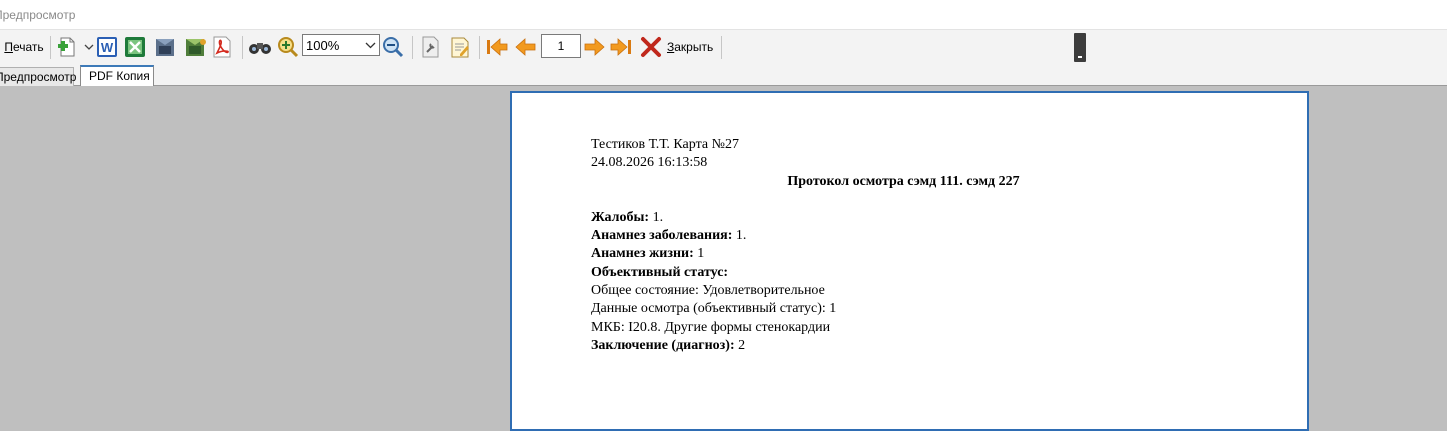  Describe the element at coordinates (656, 217) in the screenshot. I see `complaints-value: 1.` at that location.